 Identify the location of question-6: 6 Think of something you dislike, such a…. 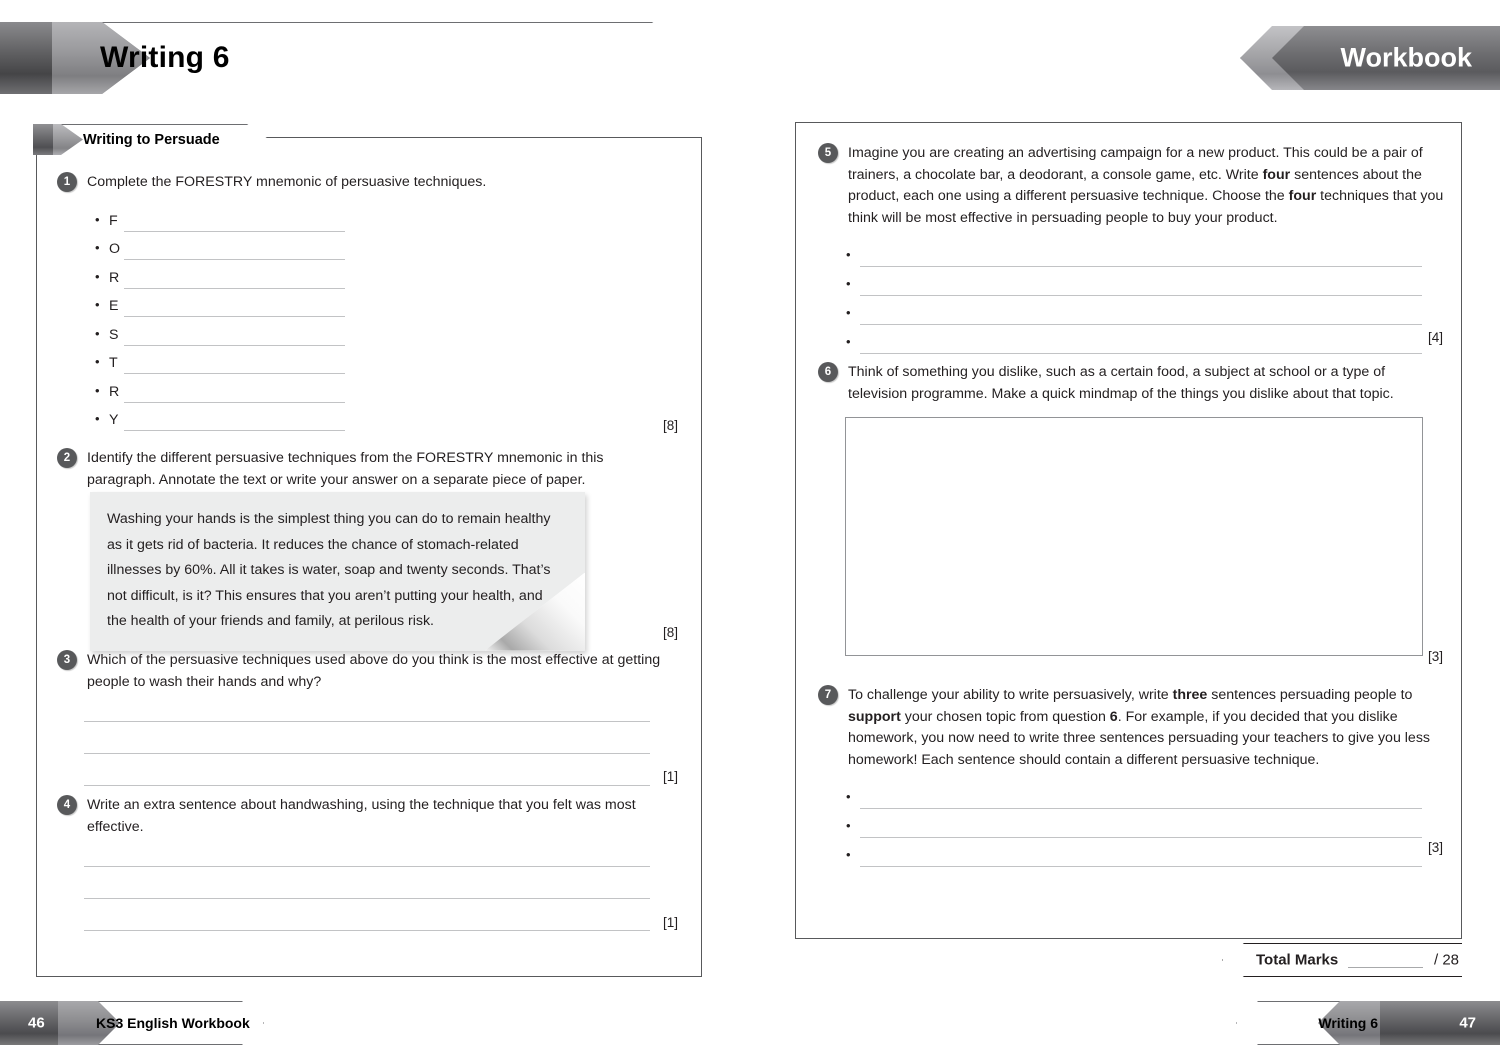
(1120, 383).